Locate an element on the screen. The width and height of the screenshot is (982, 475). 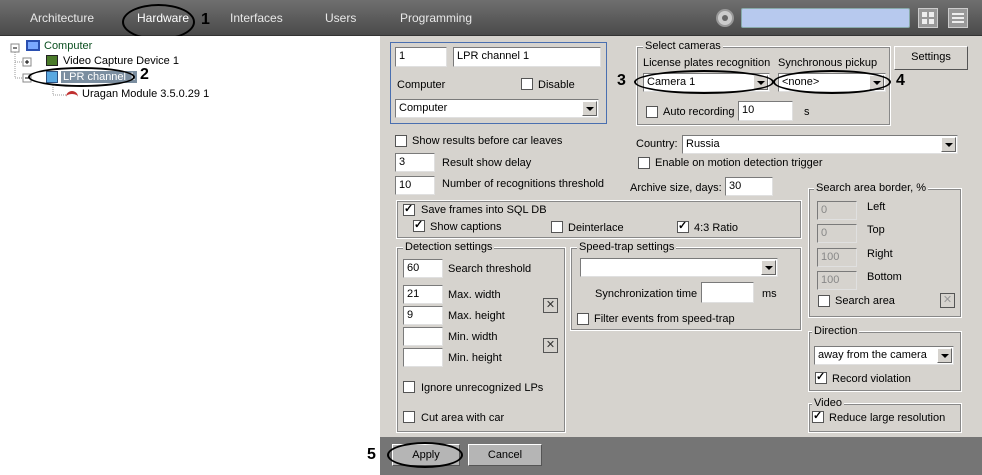
filter-speedtrap-checkbox is located at coordinates (583, 319).